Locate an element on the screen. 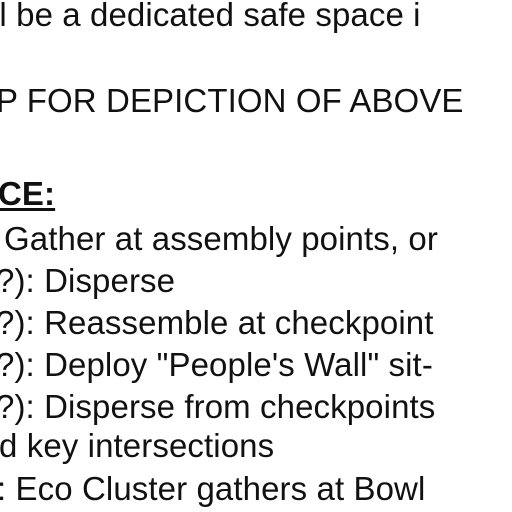 The width and height of the screenshot is (512, 512). text-line-safe-space: ll be a dedicated safe space i is located at coordinates (210, 16).